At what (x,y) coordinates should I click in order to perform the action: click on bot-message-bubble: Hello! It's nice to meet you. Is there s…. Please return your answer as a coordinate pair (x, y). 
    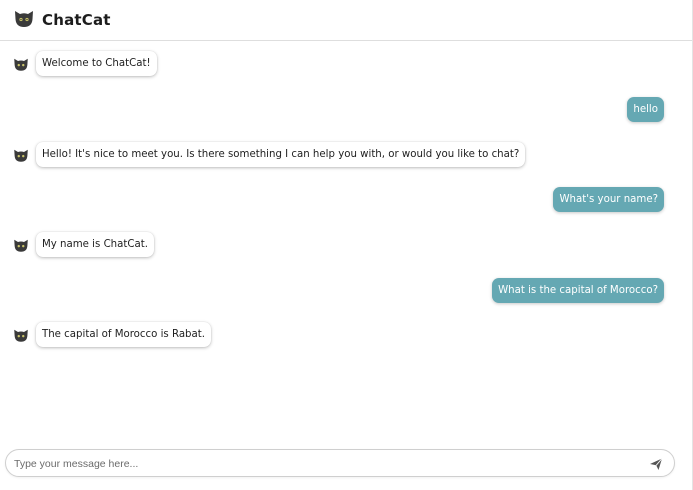
    Looking at the image, I should click on (281, 154).